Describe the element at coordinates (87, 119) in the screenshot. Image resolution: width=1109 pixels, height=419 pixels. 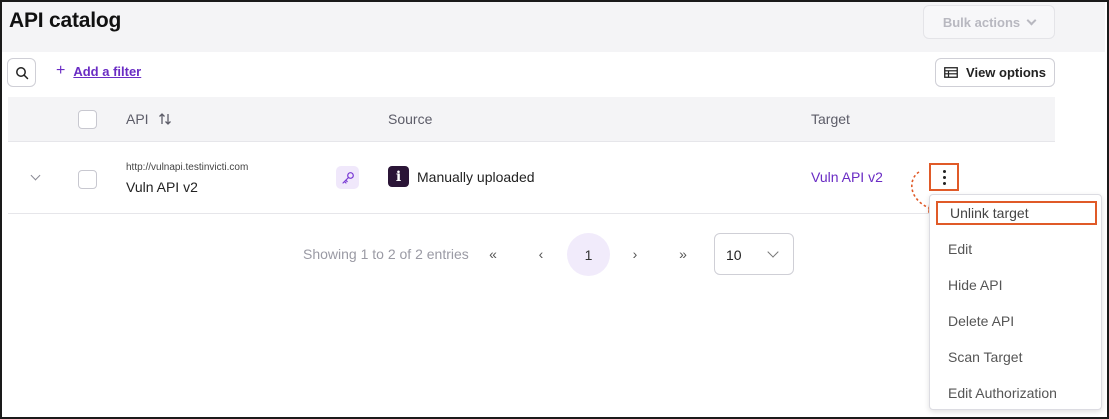
I see `select-all-checkbox` at that location.